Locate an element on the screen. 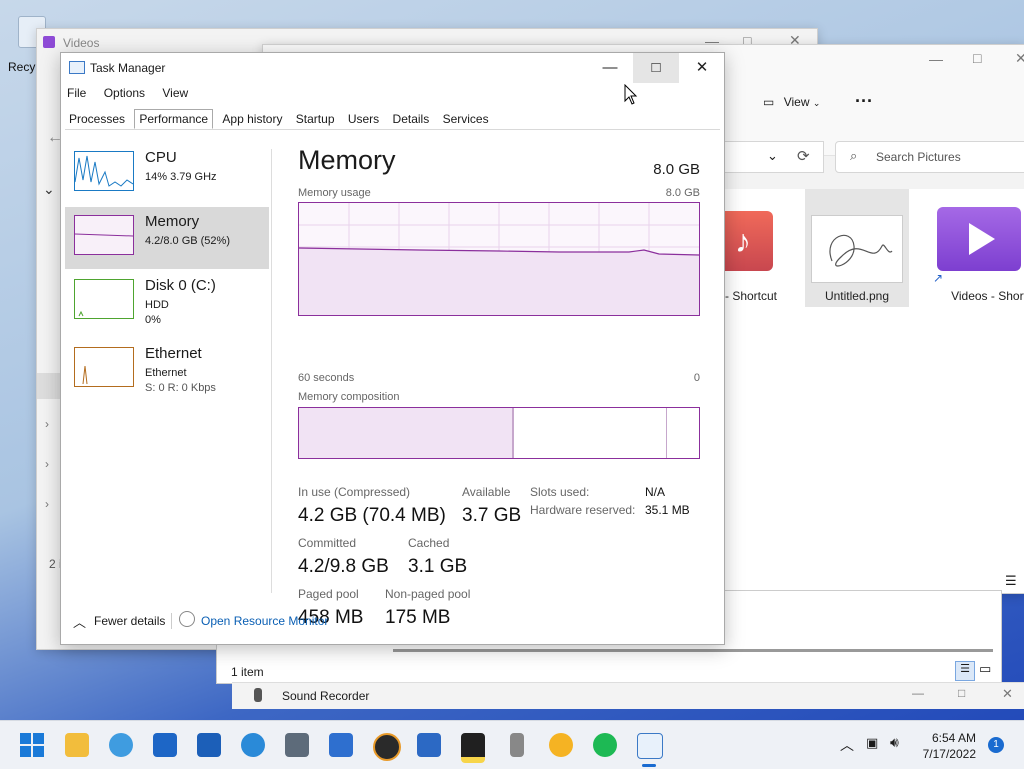  details-view-button: ☰ is located at coordinates (965, 671).